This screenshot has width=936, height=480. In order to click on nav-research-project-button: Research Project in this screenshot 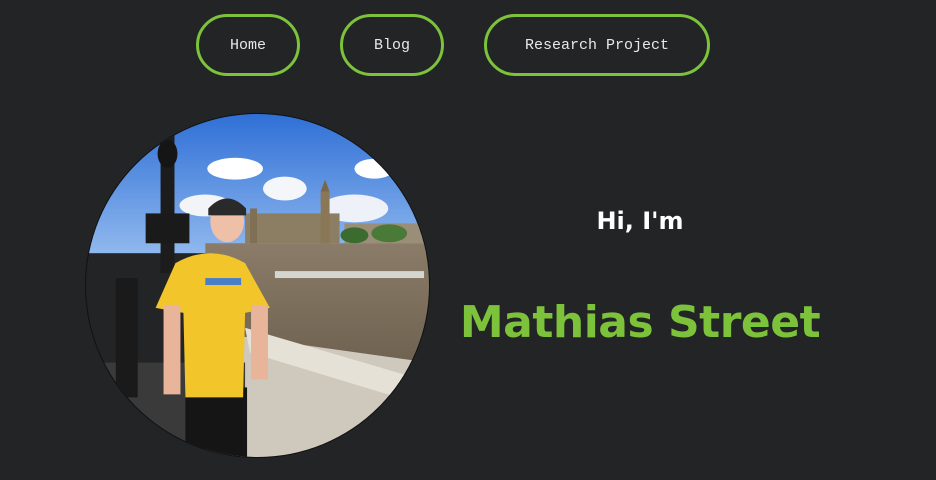, I will do `click(597, 45)`.